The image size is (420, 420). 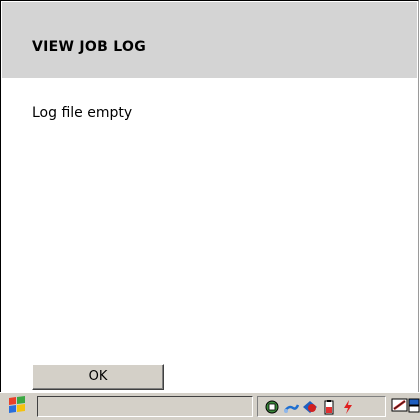 I want to click on connection-icon, so click(x=310, y=407).